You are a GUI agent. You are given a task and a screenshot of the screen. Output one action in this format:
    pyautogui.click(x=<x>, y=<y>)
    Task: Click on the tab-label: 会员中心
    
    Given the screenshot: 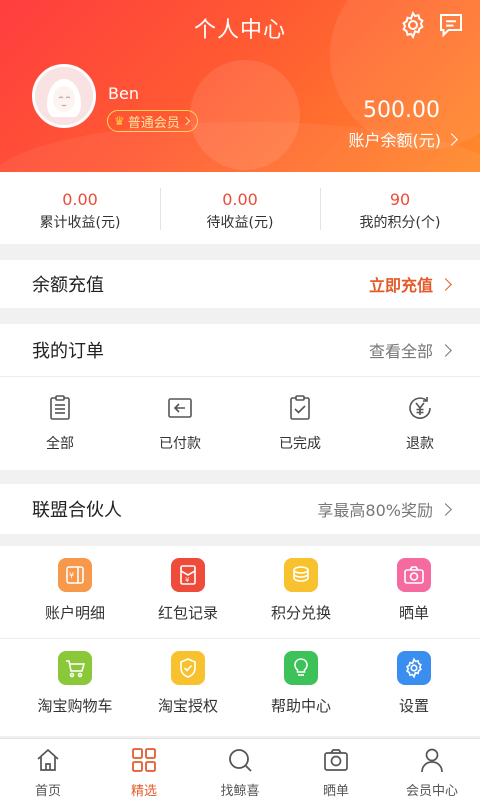 What is the action you would take?
    pyautogui.click(x=431, y=791)
    